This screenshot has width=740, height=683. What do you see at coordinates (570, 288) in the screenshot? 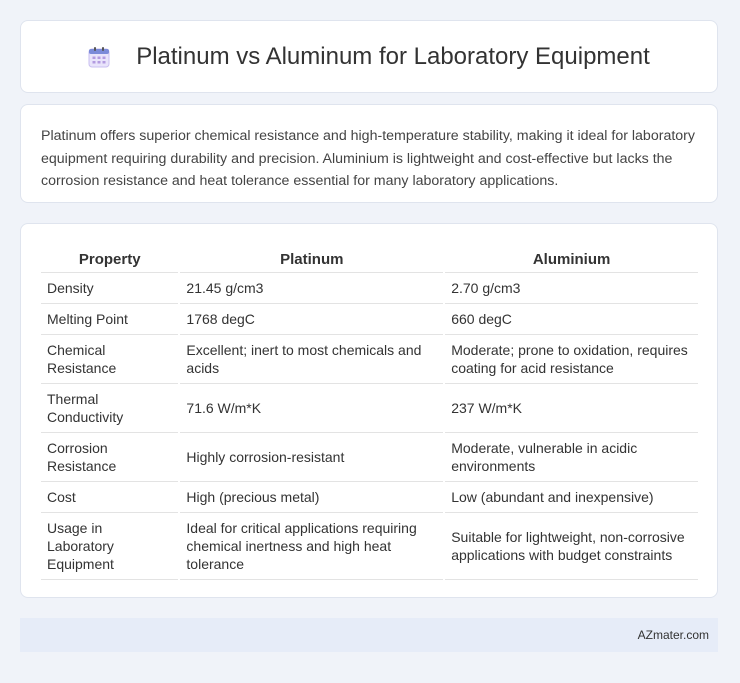
I see `cell-aluminium: 2.70 g/cm3` at bounding box center [570, 288].